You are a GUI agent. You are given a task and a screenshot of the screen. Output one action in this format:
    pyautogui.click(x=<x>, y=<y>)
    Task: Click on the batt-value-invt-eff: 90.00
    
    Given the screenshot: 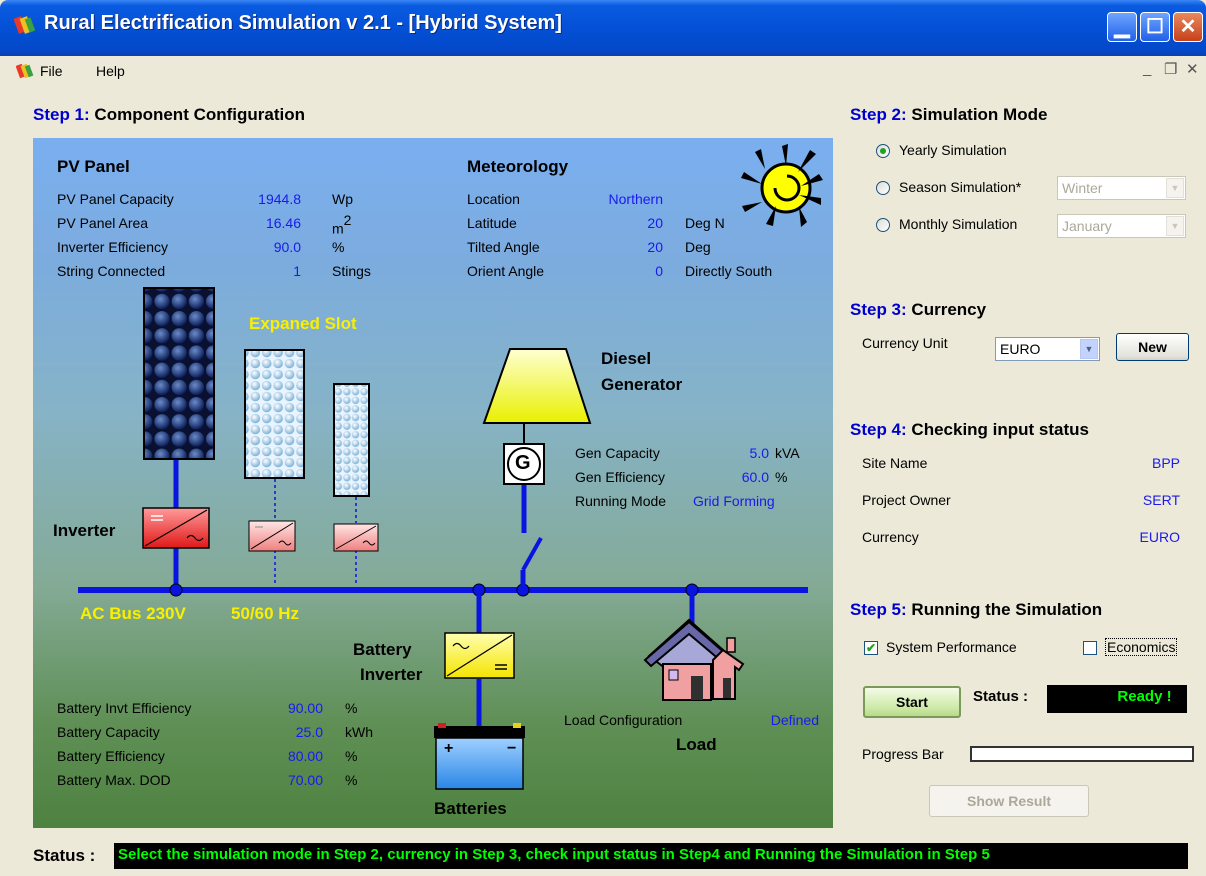 What is the action you would take?
    pyautogui.click(x=305, y=708)
    